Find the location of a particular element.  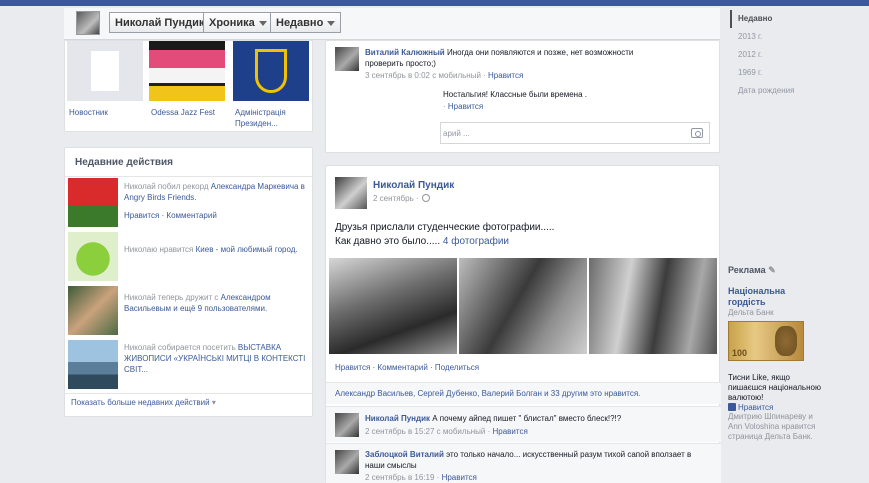

activity-actions: Нравится · Комментарий is located at coordinates (170, 215).